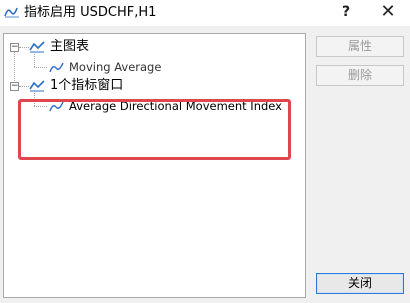  What do you see at coordinates (90, 12) in the screenshot?
I see `window-title: 指标启用 USDCHF,H1` at bounding box center [90, 12].